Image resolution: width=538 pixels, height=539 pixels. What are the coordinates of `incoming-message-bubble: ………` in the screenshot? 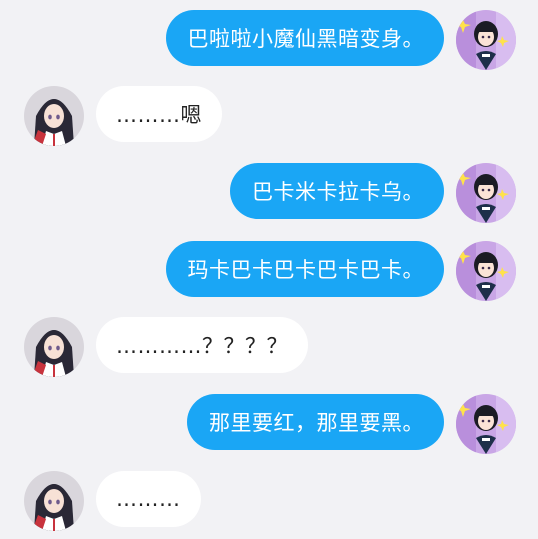 It's located at (148, 499).